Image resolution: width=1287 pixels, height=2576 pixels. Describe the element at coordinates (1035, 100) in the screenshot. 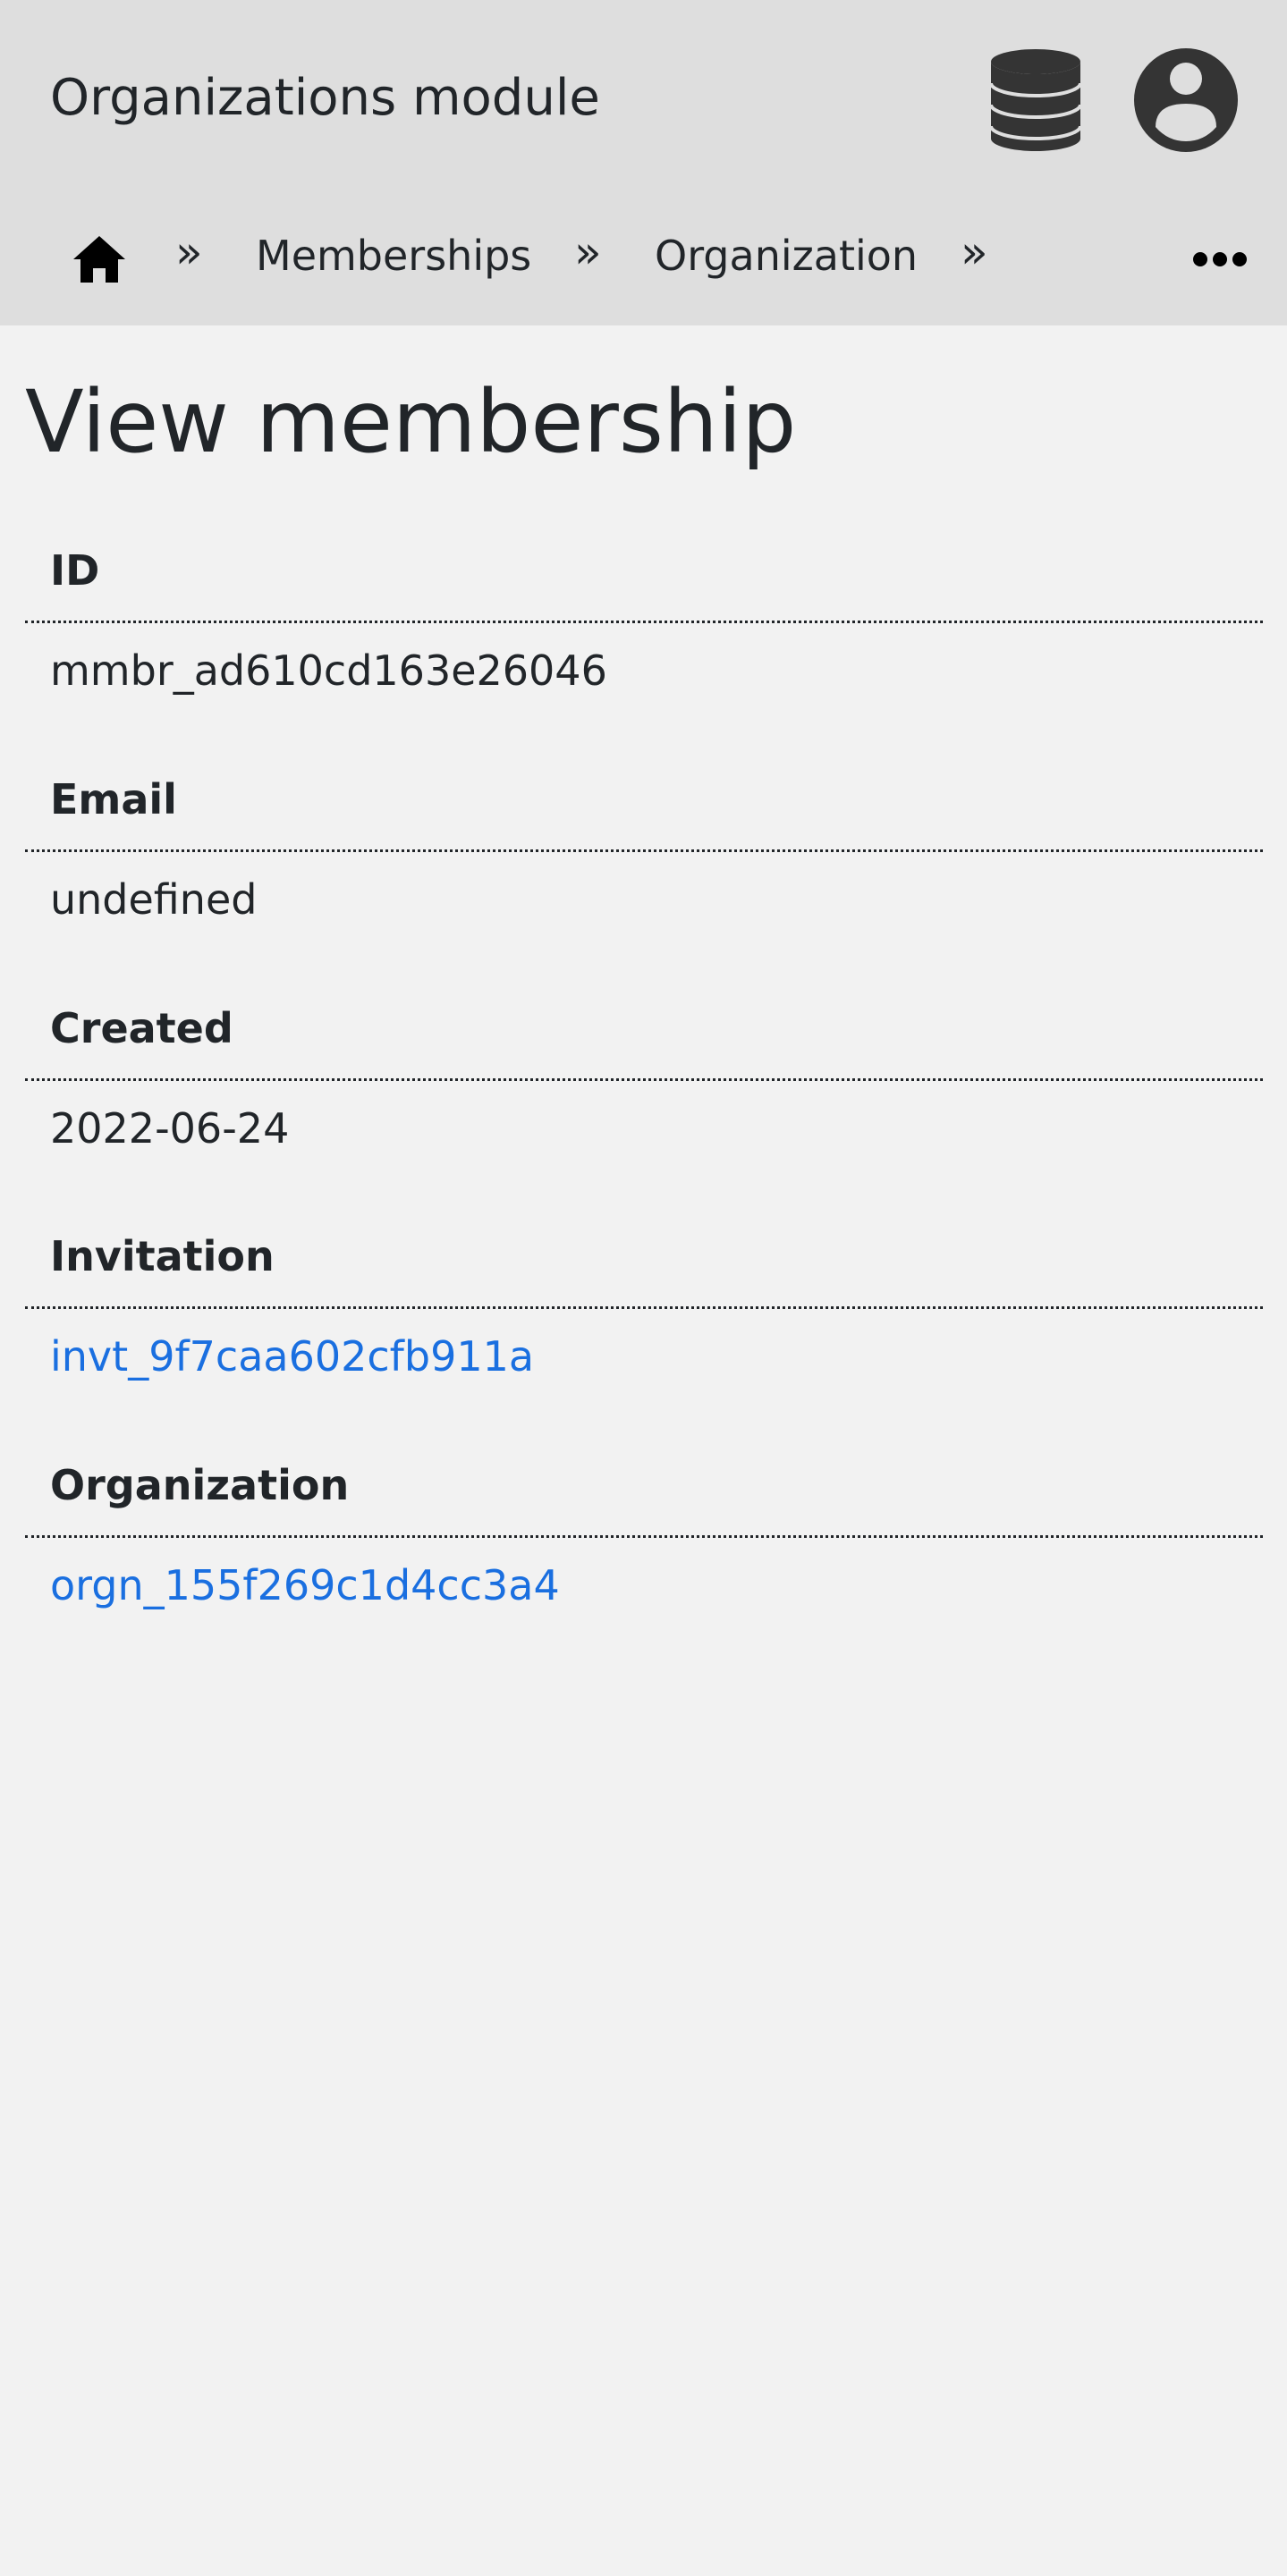

I see `database-icon` at that location.